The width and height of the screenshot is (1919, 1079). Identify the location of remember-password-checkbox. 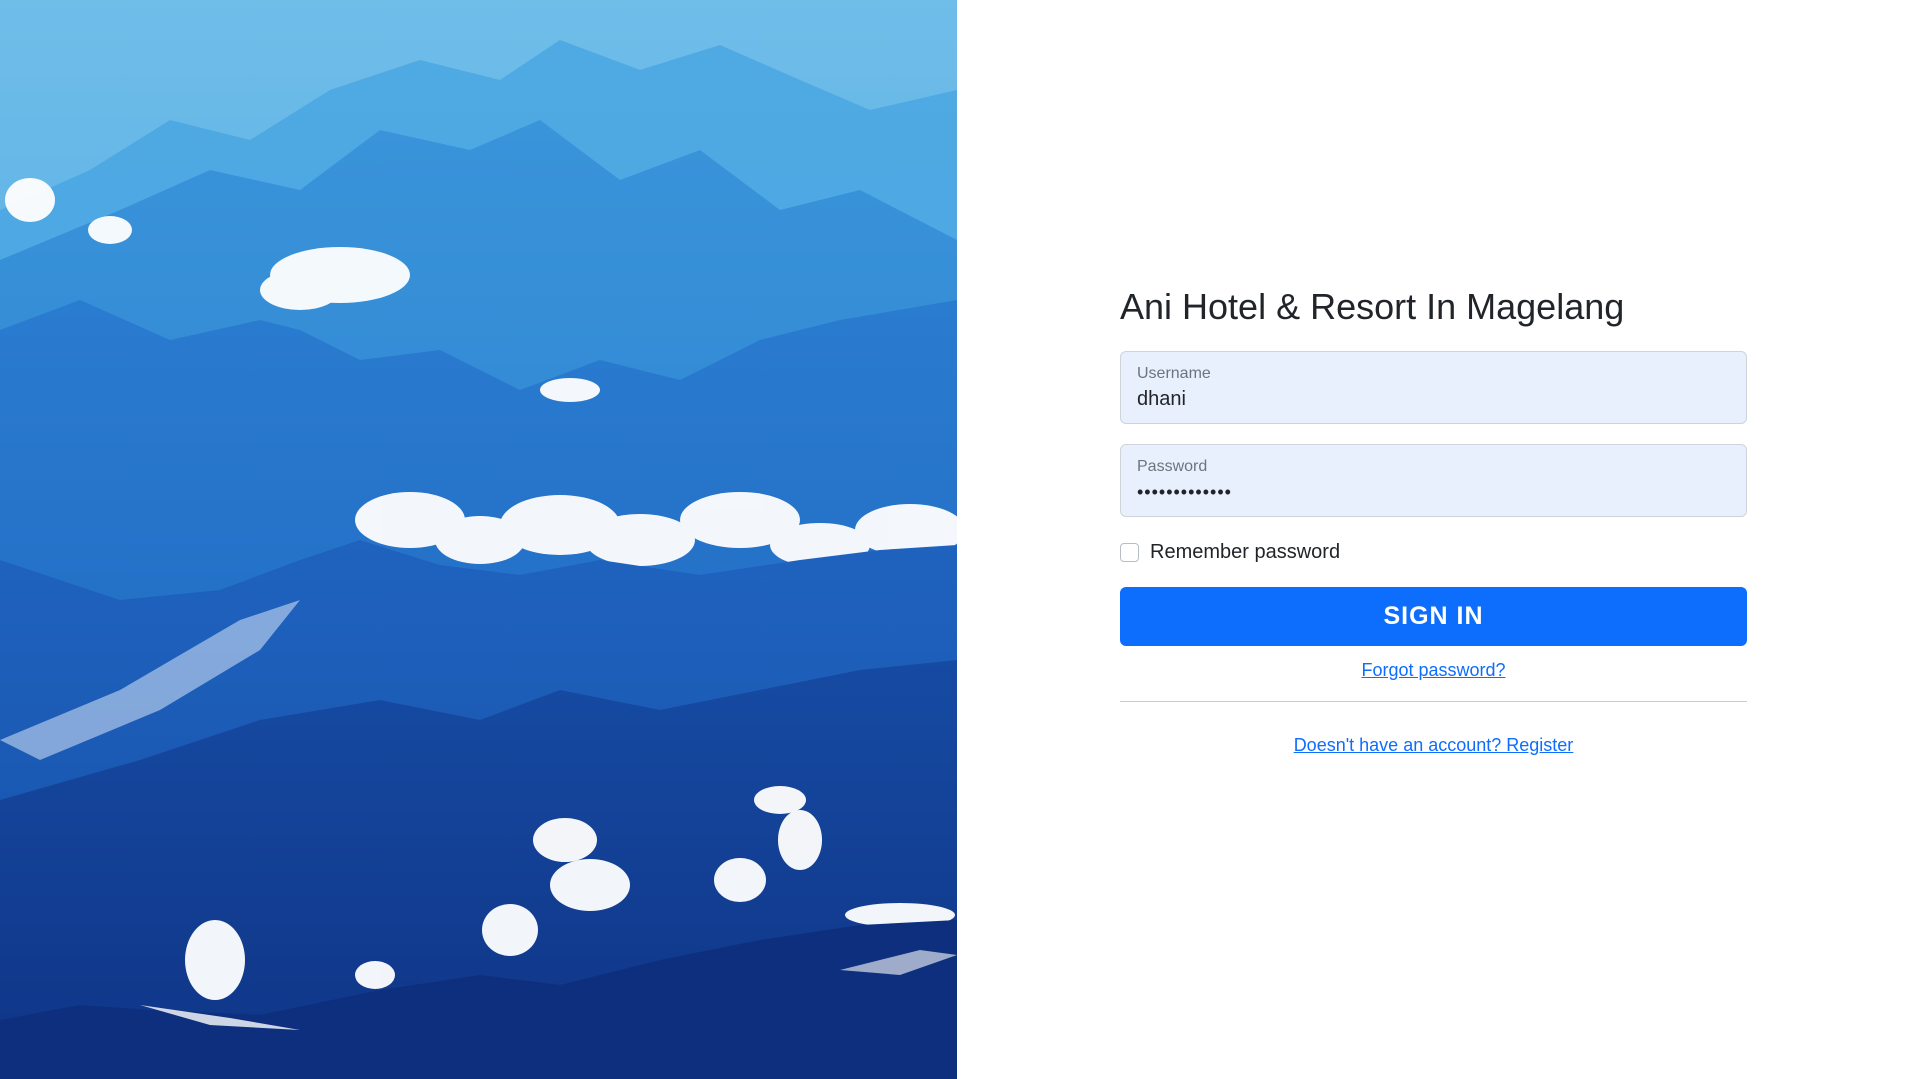
(1129, 552).